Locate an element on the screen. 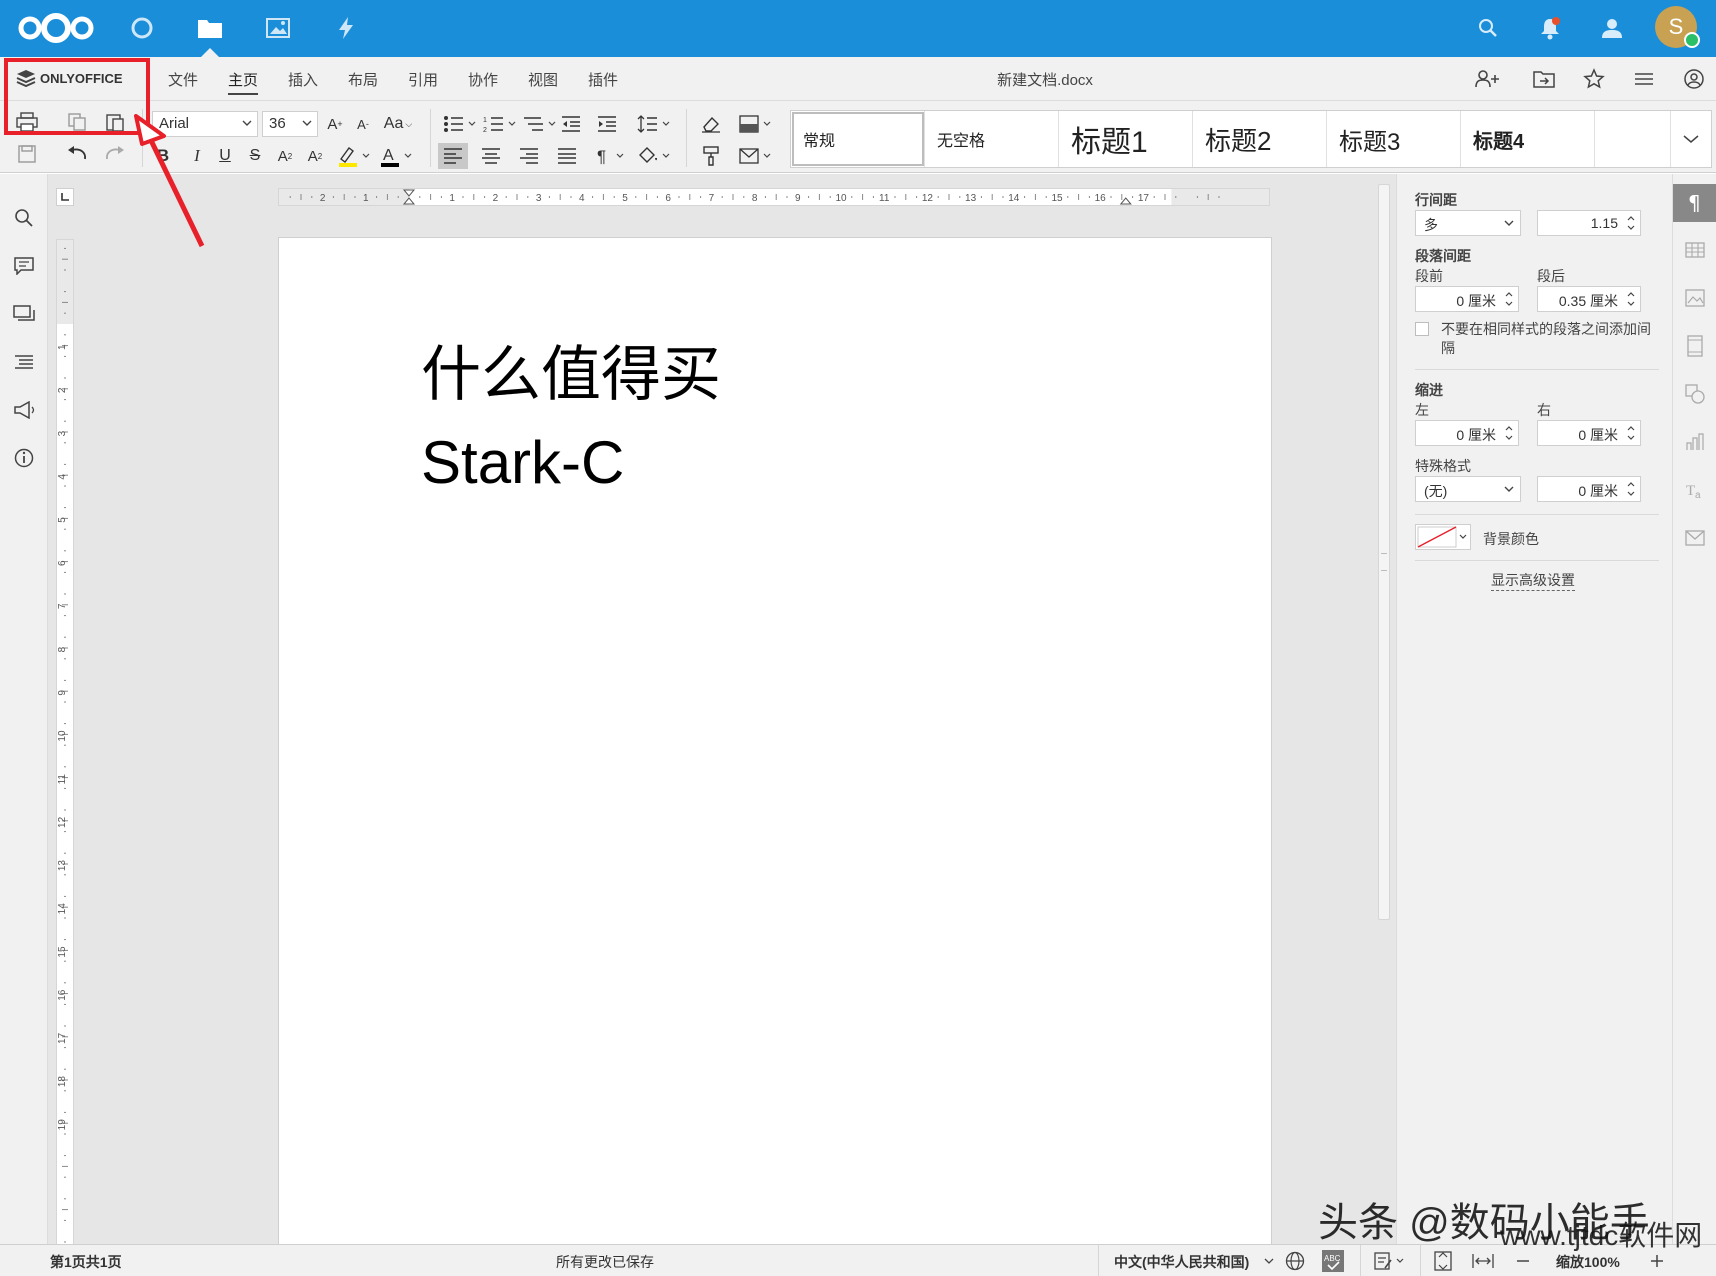 The image size is (1716, 1276). tab-collaboration: 协作 is located at coordinates (483, 79).